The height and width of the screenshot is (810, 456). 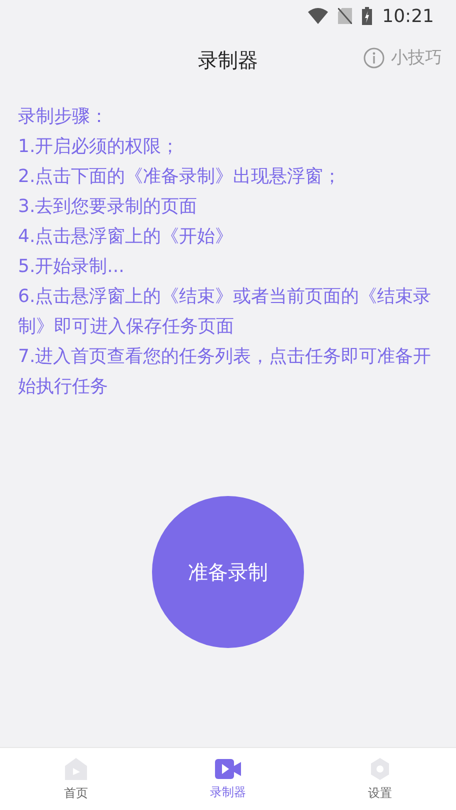 What do you see at coordinates (402, 57) in the screenshot?
I see `tips-button: 小技巧` at bounding box center [402, 57].